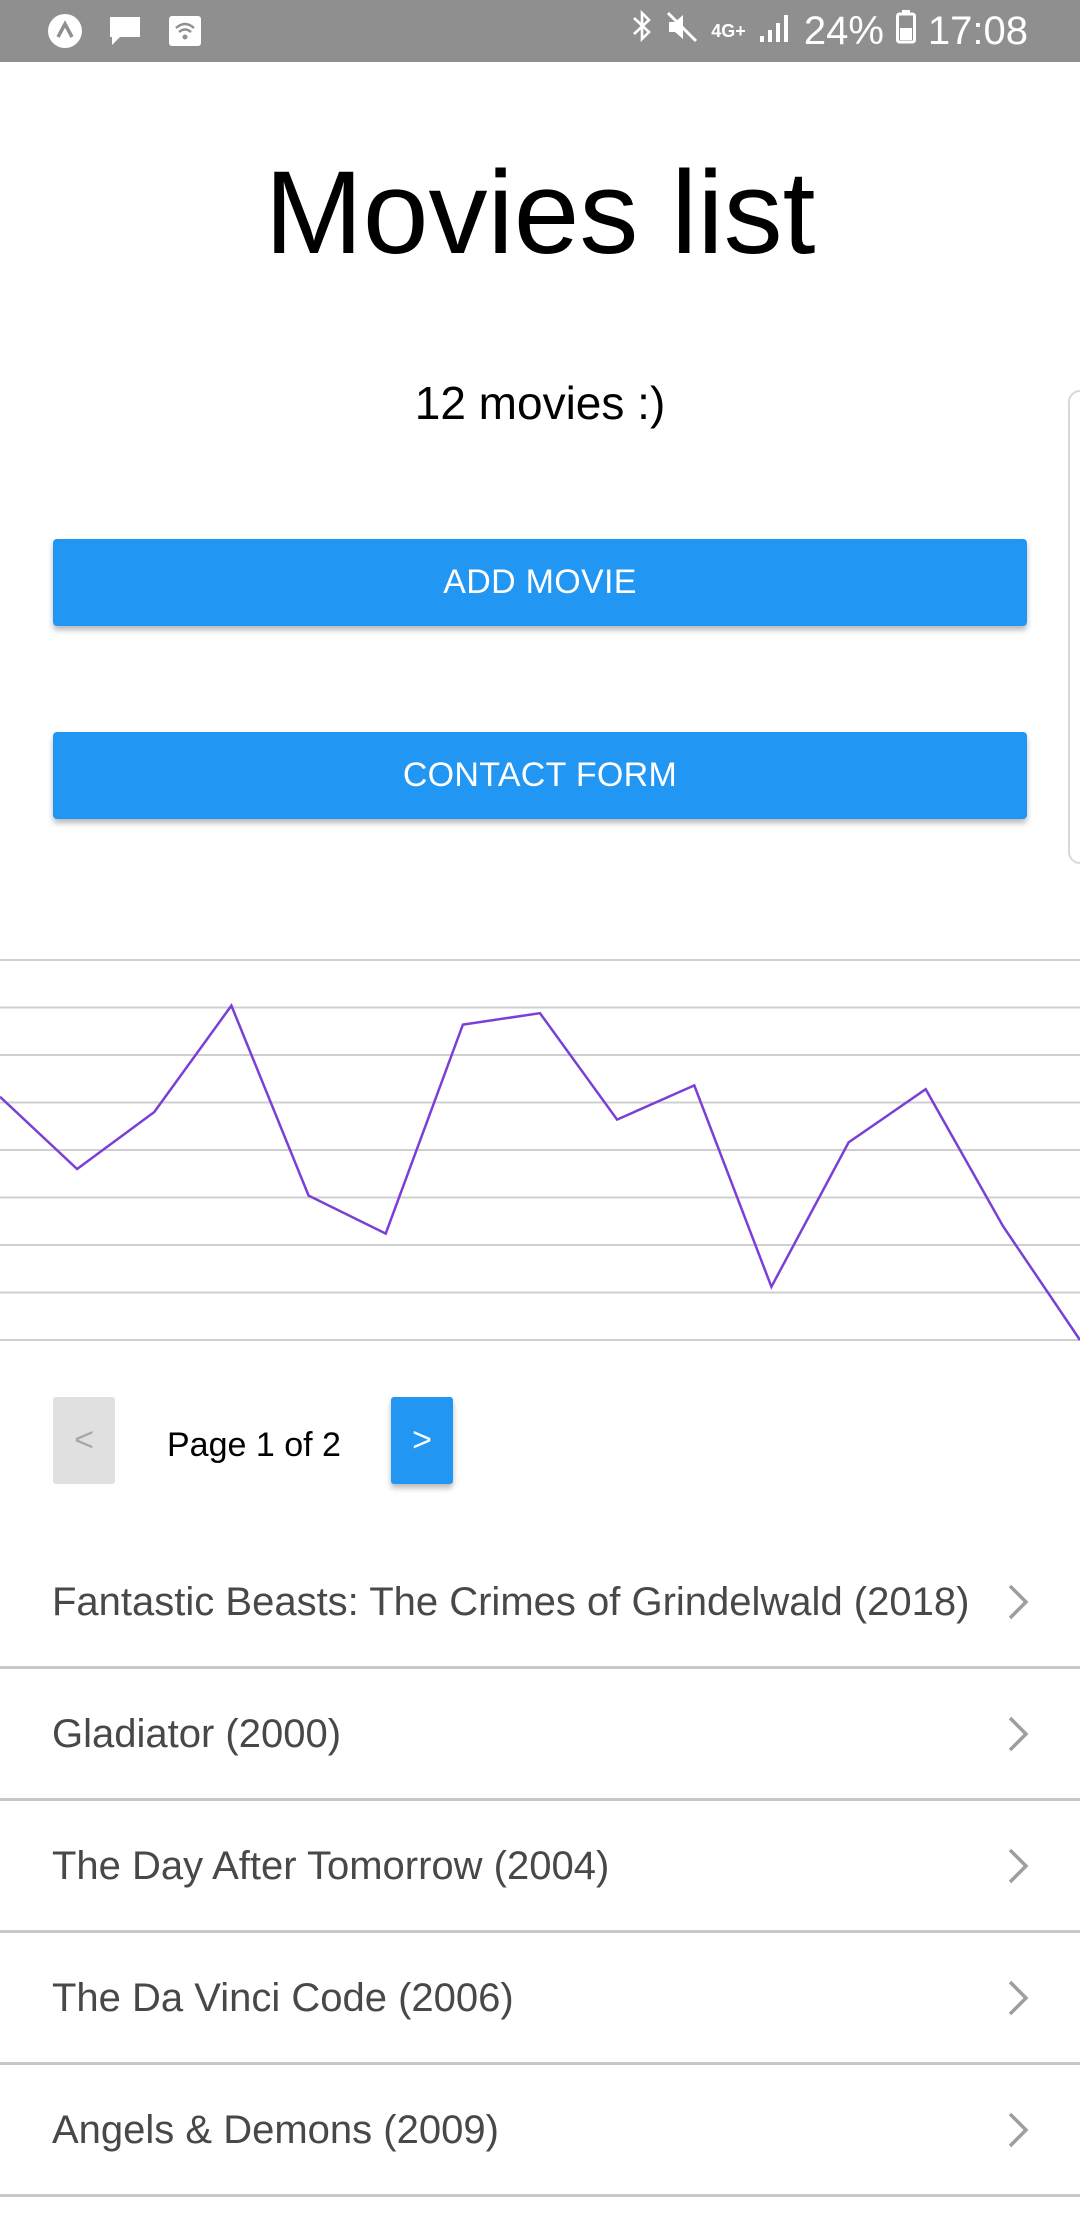  What do you see at coordinates (540, 403) in the screenshot?
I see `movie-count: 12 movies :)` at bounding box center [540, 403].